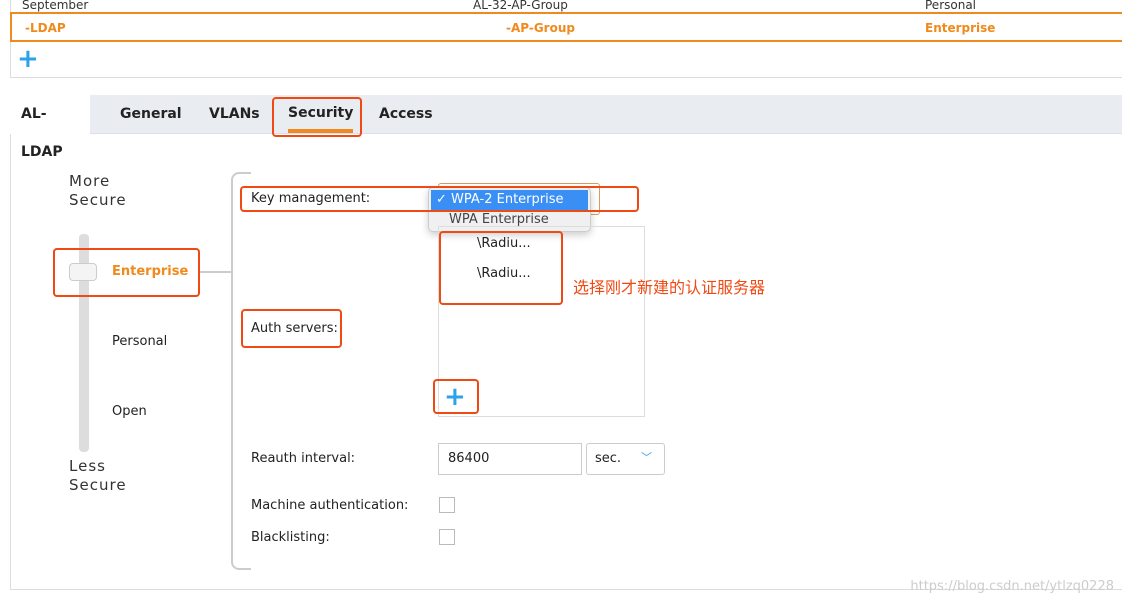 This screenshot has height=604, width=1122. What do you see at coordinates (50, 127) in the screenshot?
I see `tab-current-network: AL-LDAP` at bounding box center [50, 127].